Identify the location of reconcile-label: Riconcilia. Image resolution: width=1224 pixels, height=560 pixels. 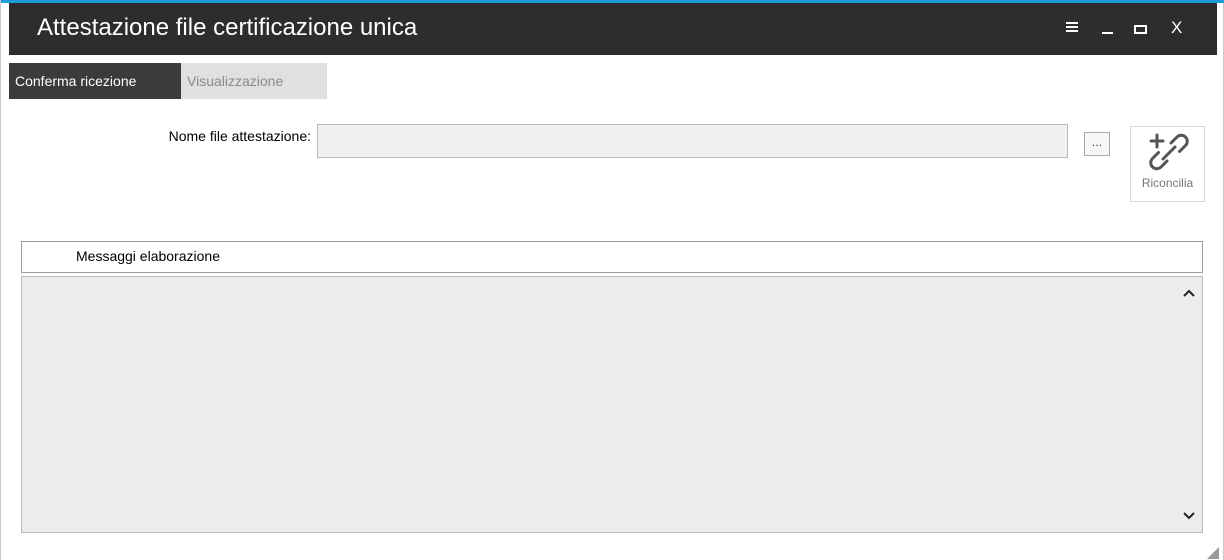
(1167, 183).